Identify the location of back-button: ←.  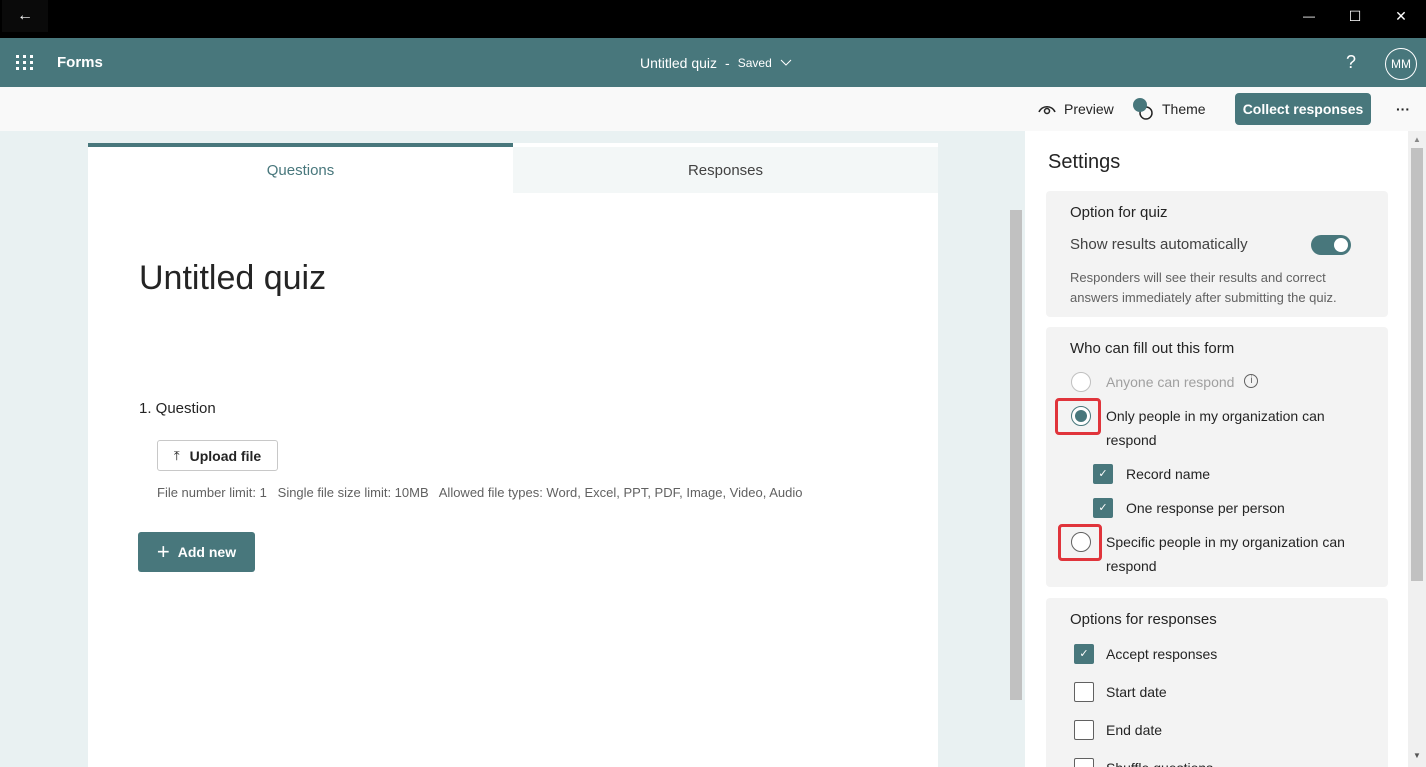
(25, 16).